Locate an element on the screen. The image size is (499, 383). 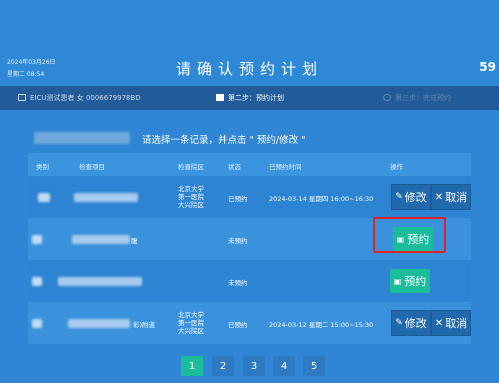
step-label: 第二步：预约计划 is located at coordinates (256, 98).